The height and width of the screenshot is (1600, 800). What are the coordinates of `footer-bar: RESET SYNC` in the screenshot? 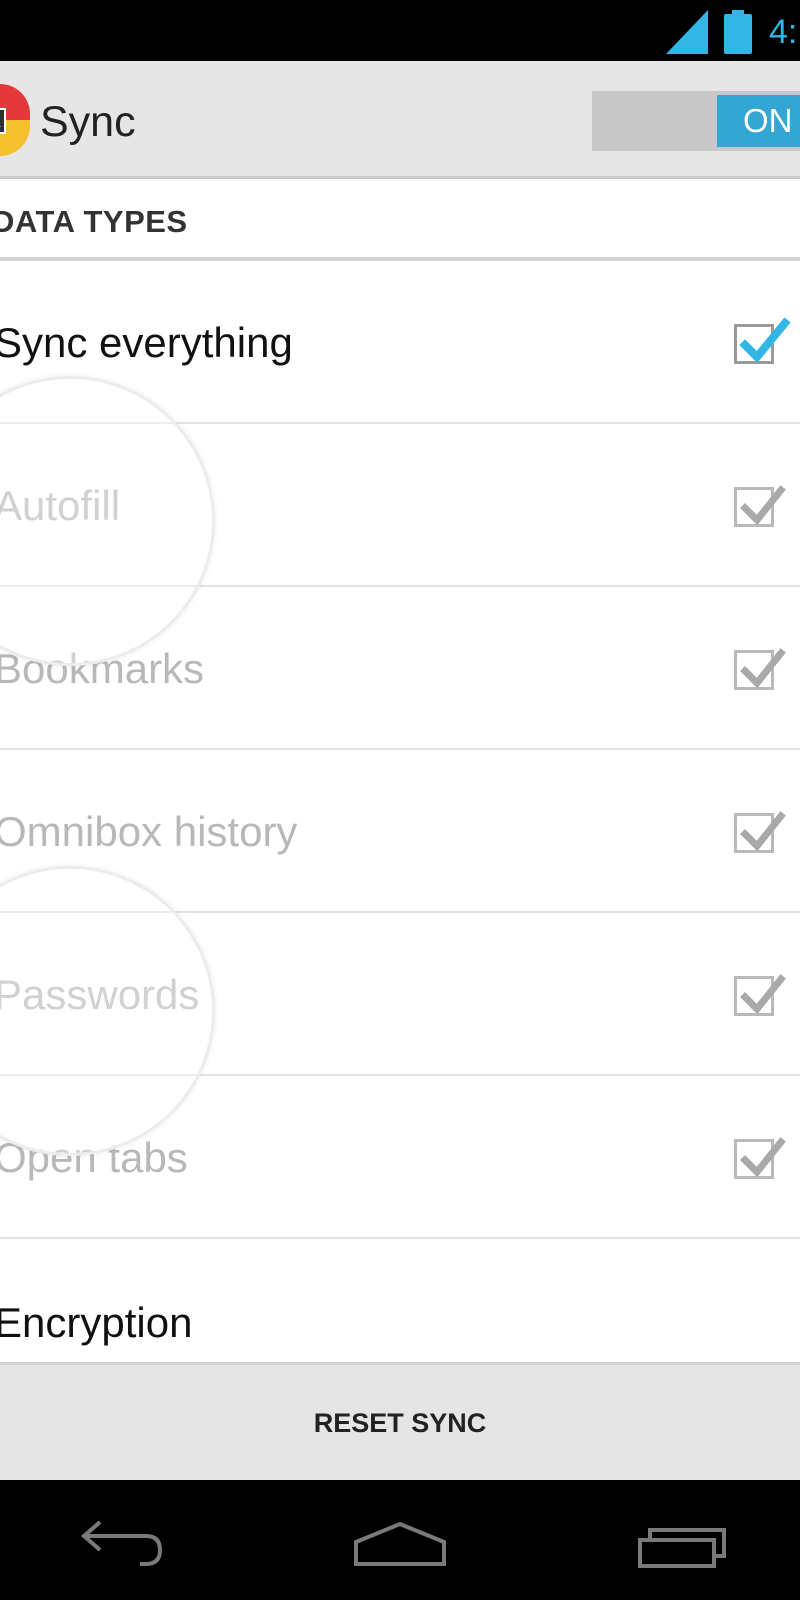 It's located at (400, 1421).